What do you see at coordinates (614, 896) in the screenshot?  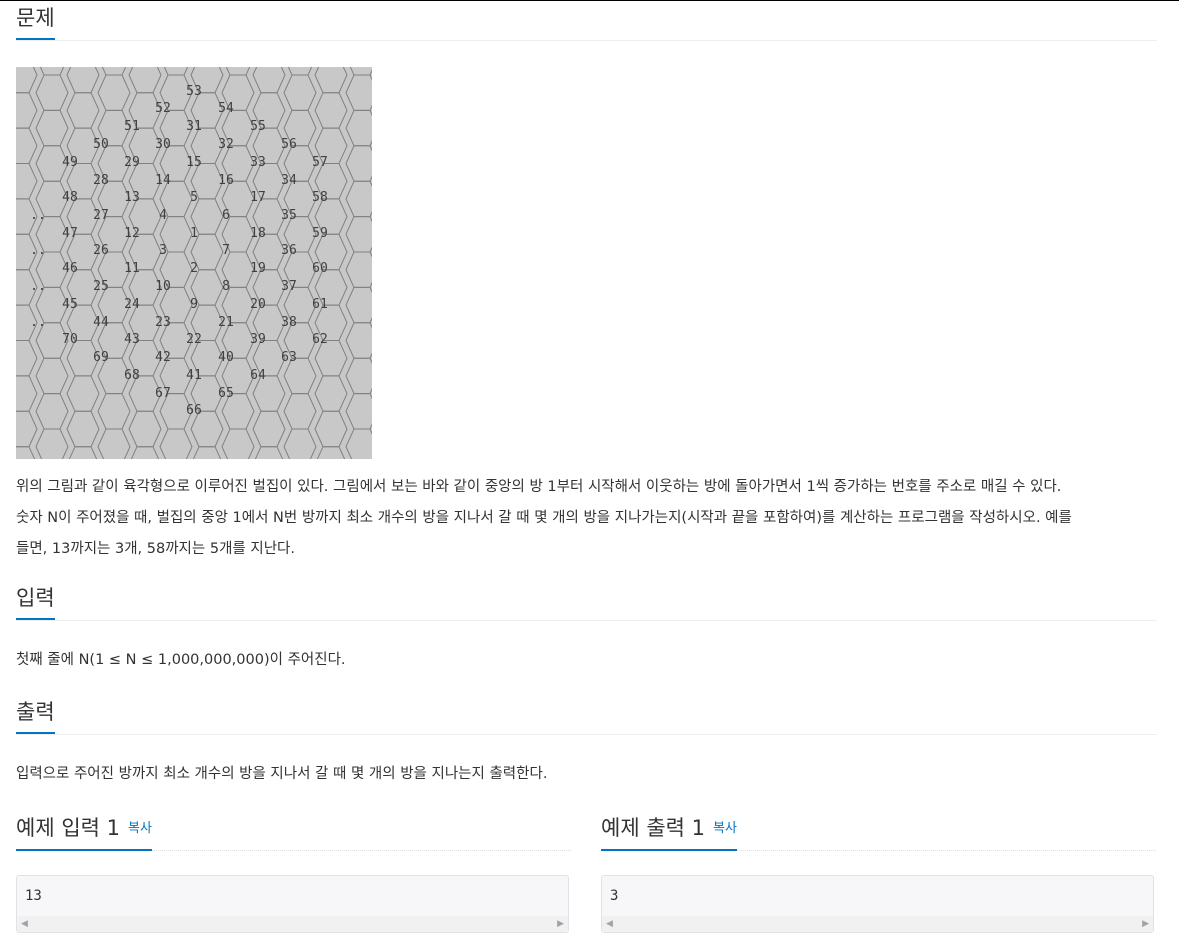 I see `sample-output-value: 3` at bounding box center [614, 896].